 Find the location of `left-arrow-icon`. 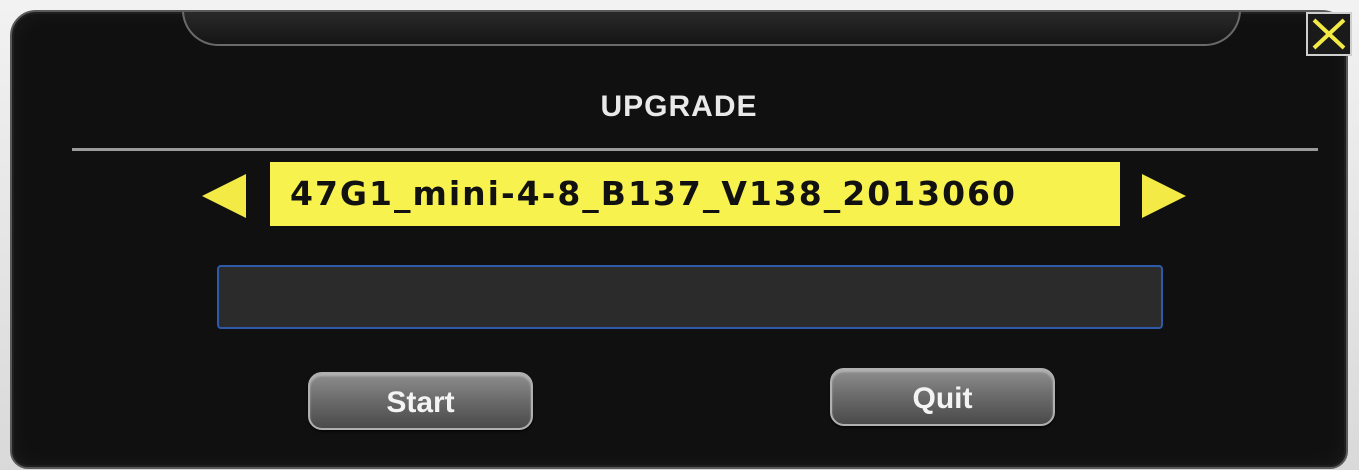

left-arrow-icon is located at coordinates (224, 196).